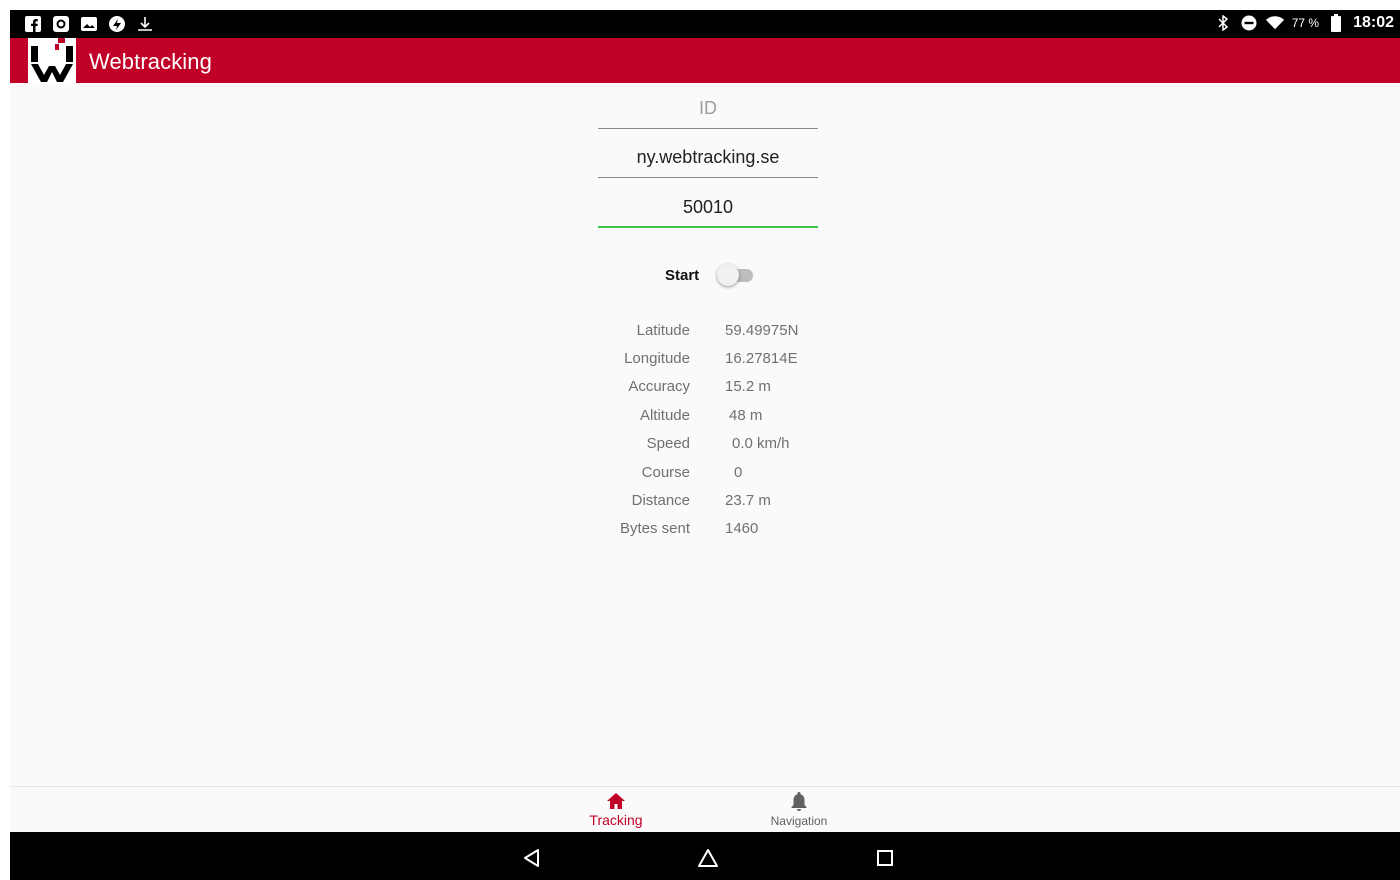 This screenshot has height=880, width=1400. Describe the element at coordinates (710, 275) in the screenshot. I see `start-row: Start` at that location.